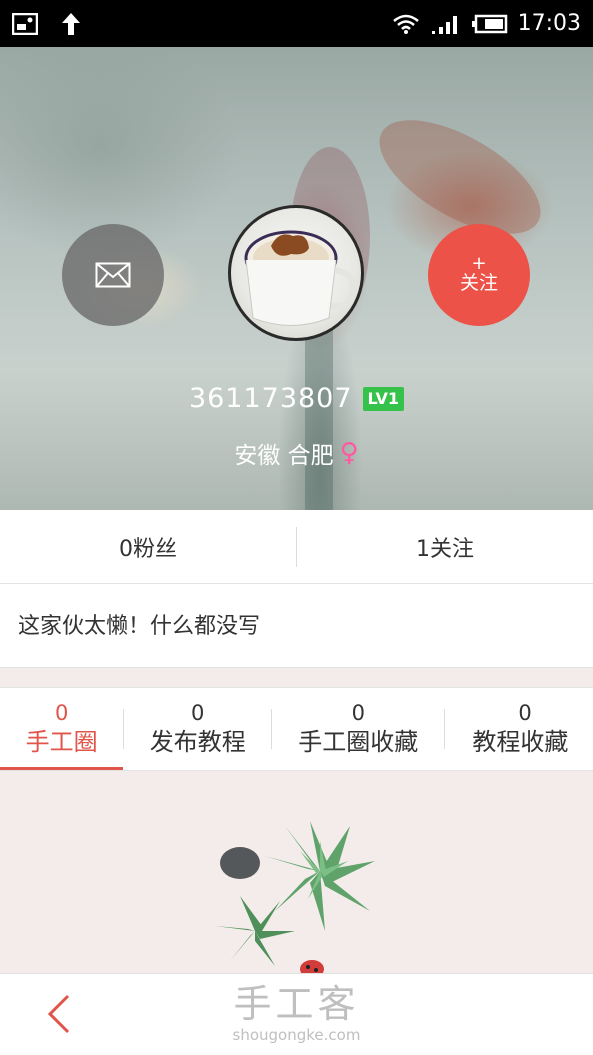 This screenshot has height=1055, width=593. I want to click on stats-bar: 0粉丝 1关注, so click(296, 547).